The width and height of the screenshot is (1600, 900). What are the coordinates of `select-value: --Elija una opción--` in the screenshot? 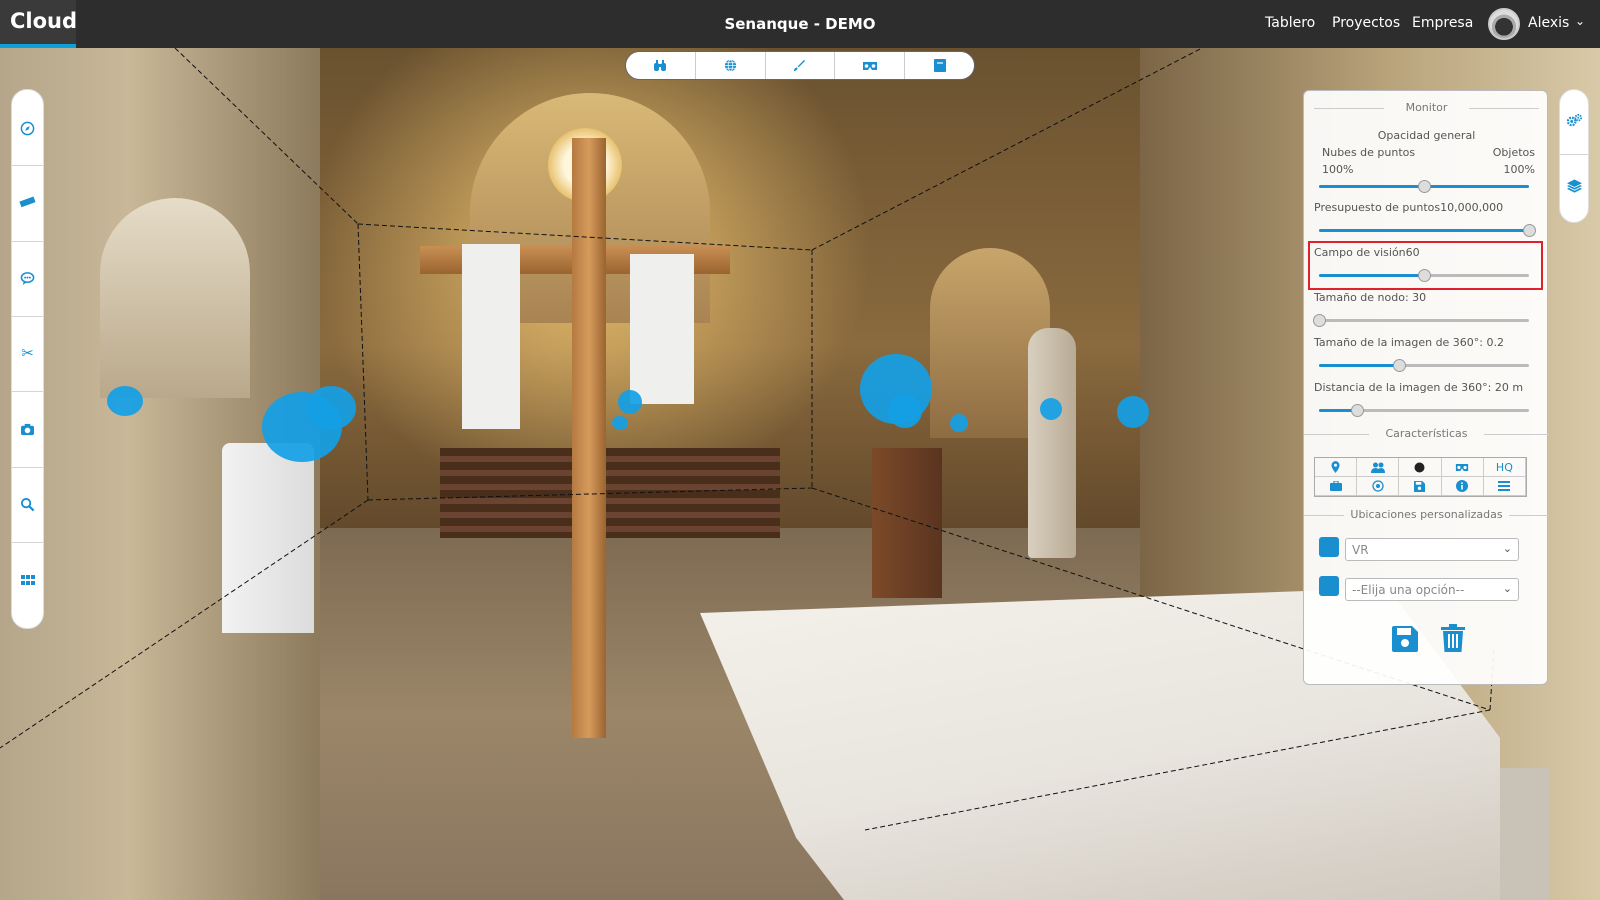 It's located at (1408, 590).